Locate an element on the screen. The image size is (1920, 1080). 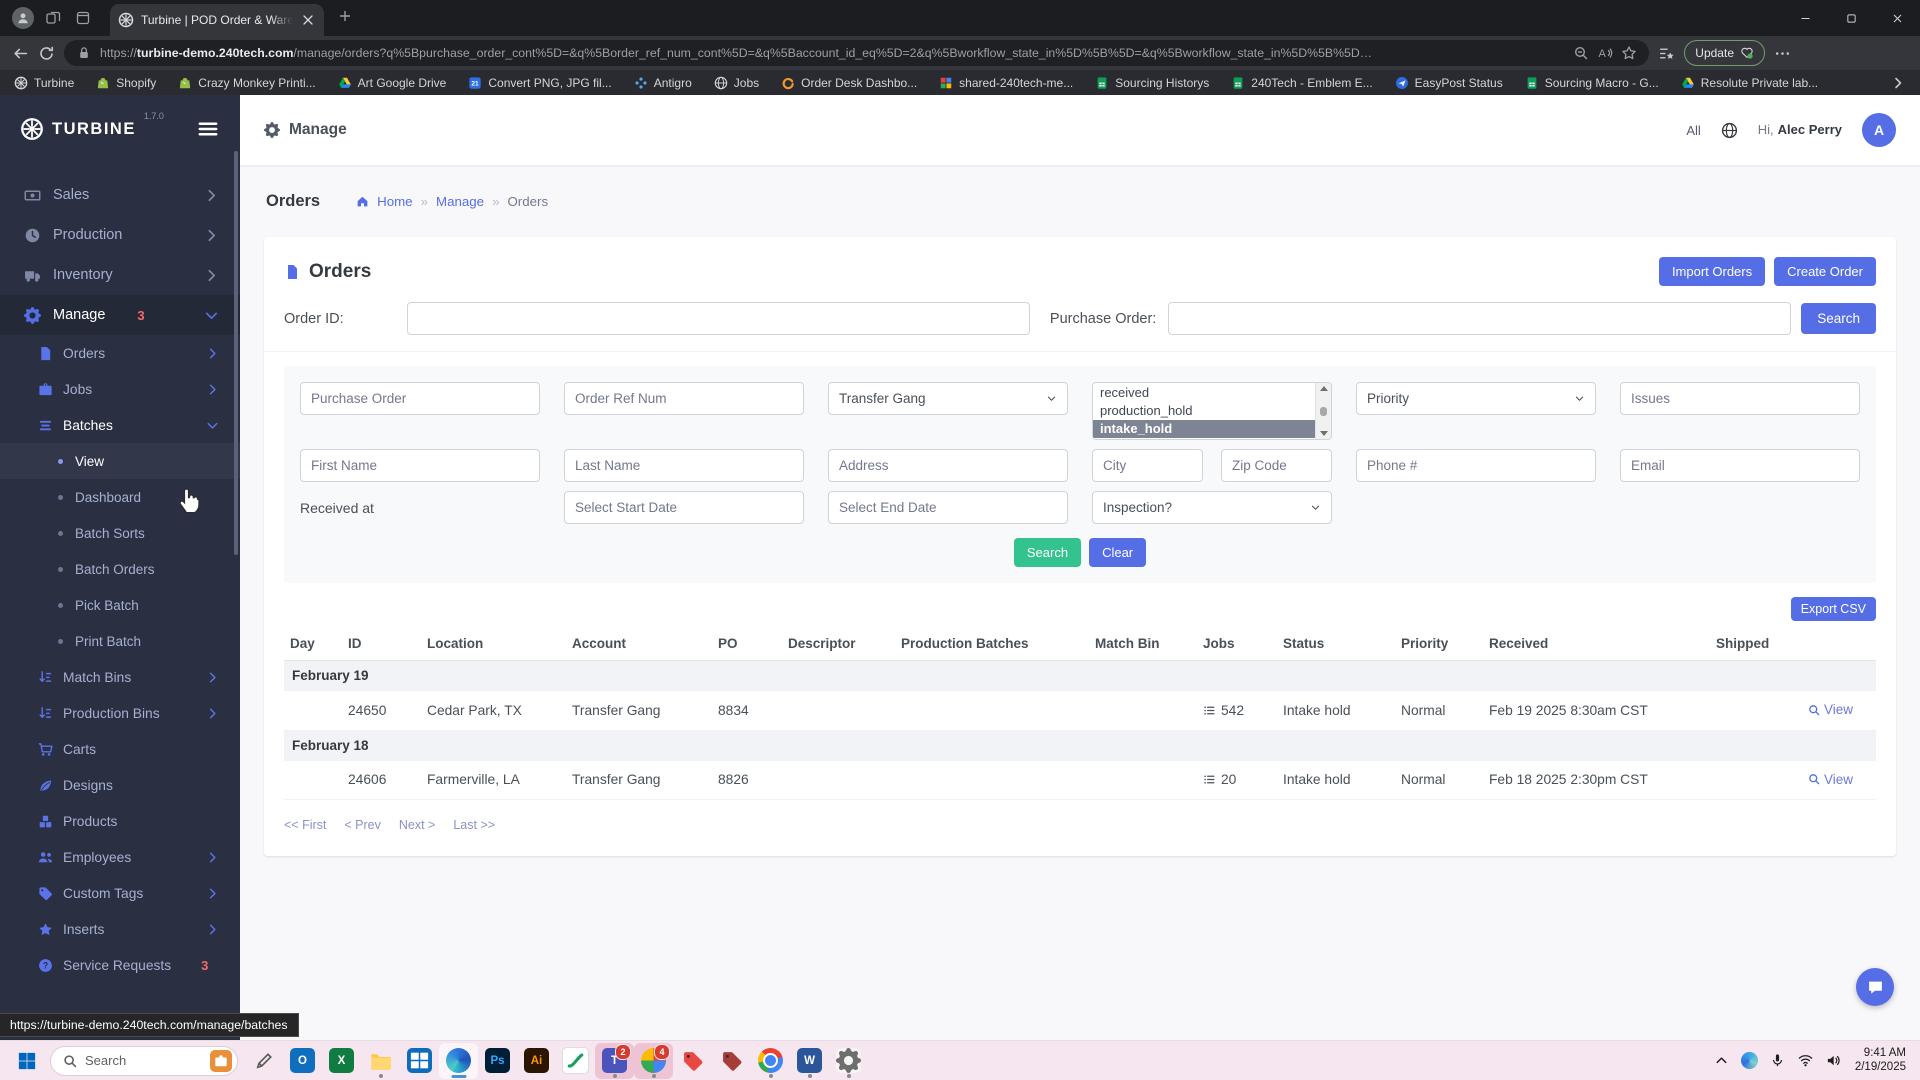
workspaces-button is located at coordinates (53, 18).